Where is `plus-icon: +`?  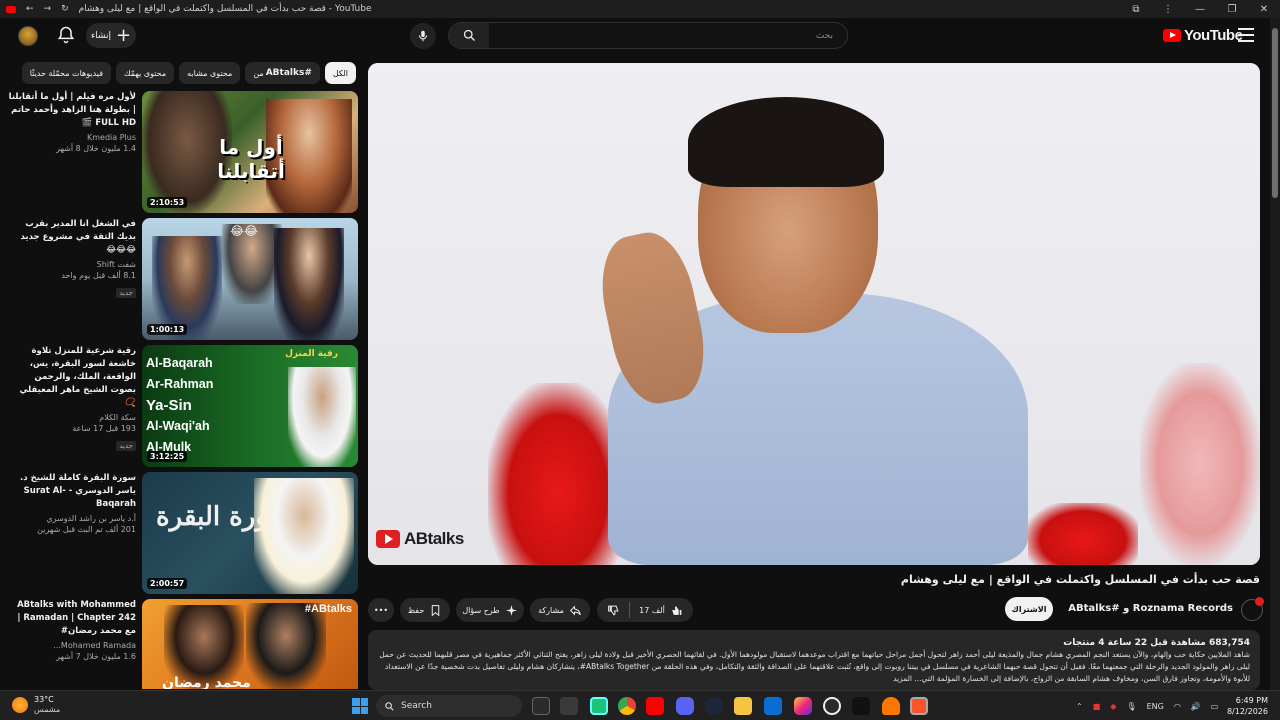 plus-icon: + is located at coordinates (123, 35).